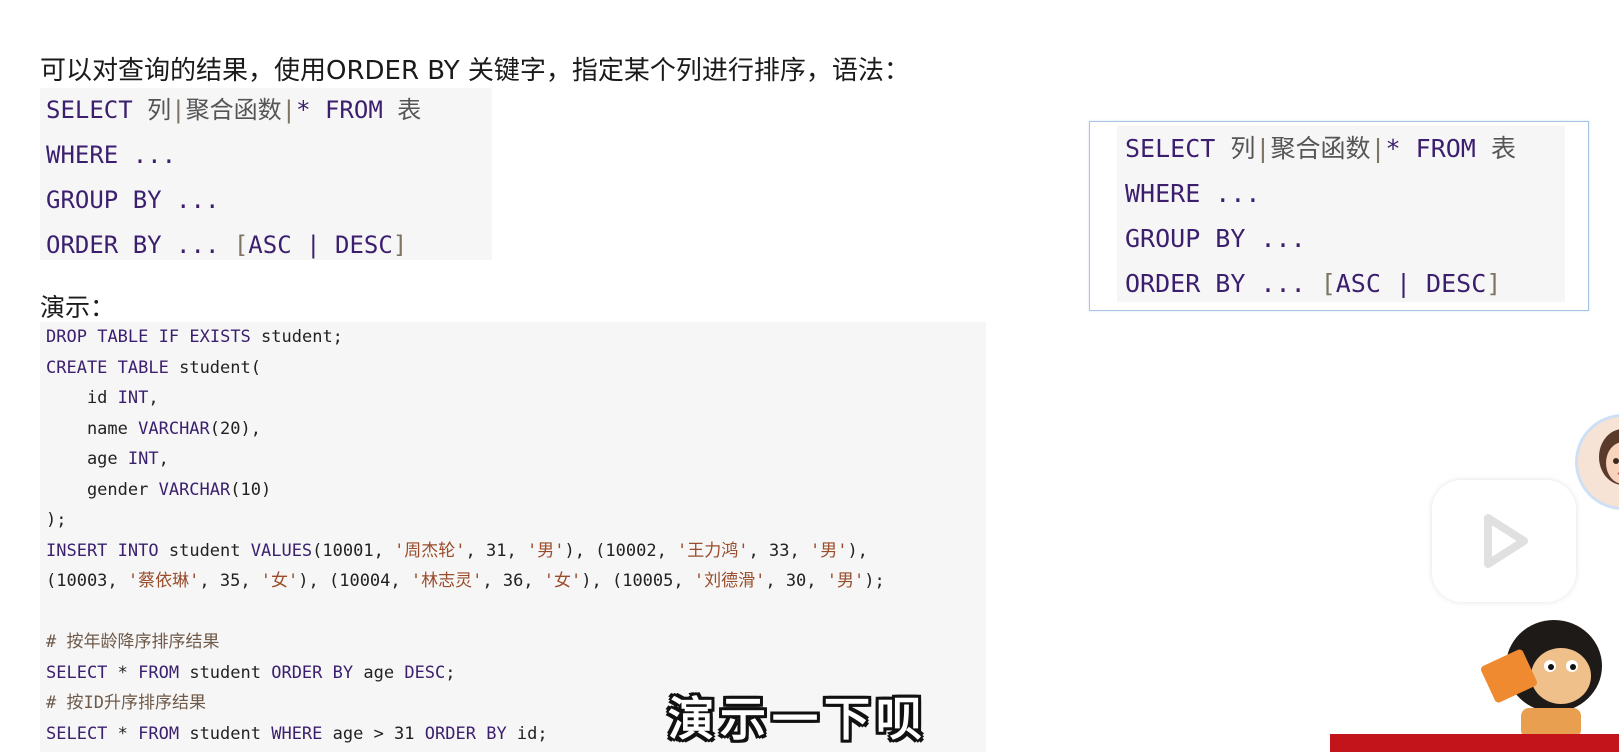  I want to click on callout-line-order: ORDER BY ... [ASC | DESC], so click(1341, 283).